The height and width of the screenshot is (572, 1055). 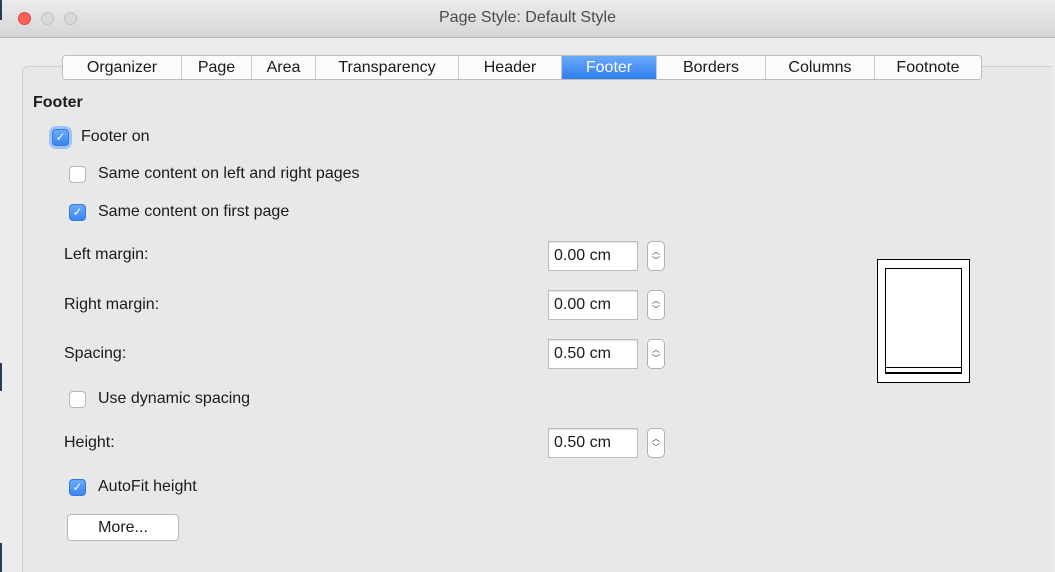 I want to click on tab-borders: Borders, so click(x=711, y=67).